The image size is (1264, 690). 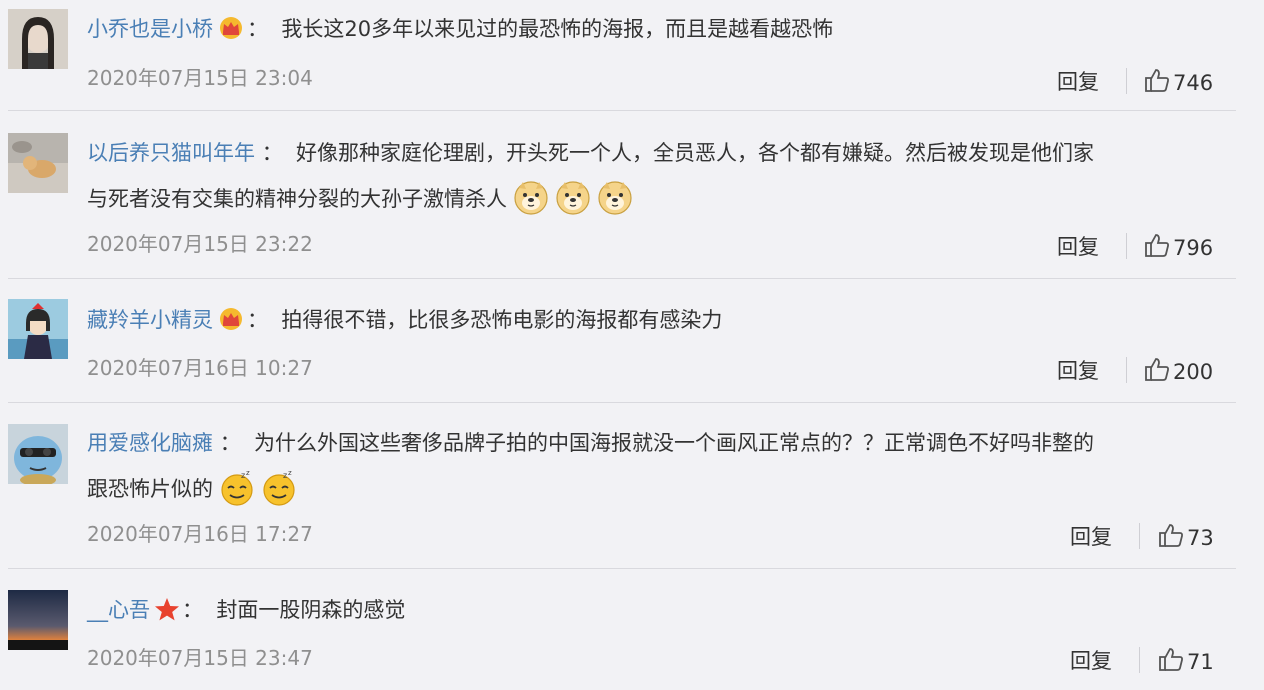 What do you see at coordinates (200, 368) in the screenshot?
I see `timestamp: 2020年07月16日 10:27` at bounding box center [200, 368].